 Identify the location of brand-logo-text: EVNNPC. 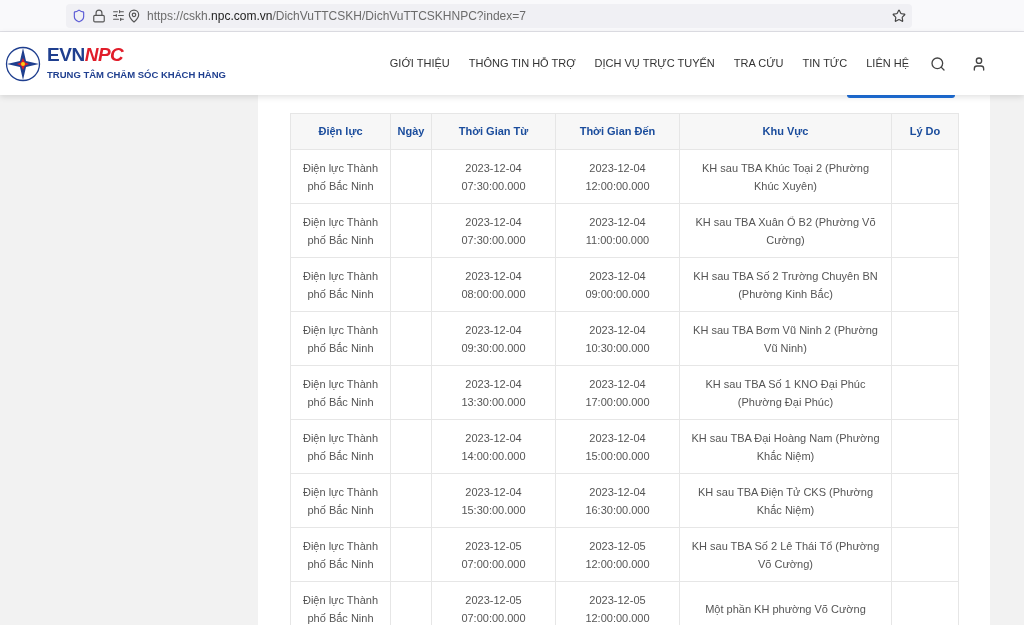
(136, 55).